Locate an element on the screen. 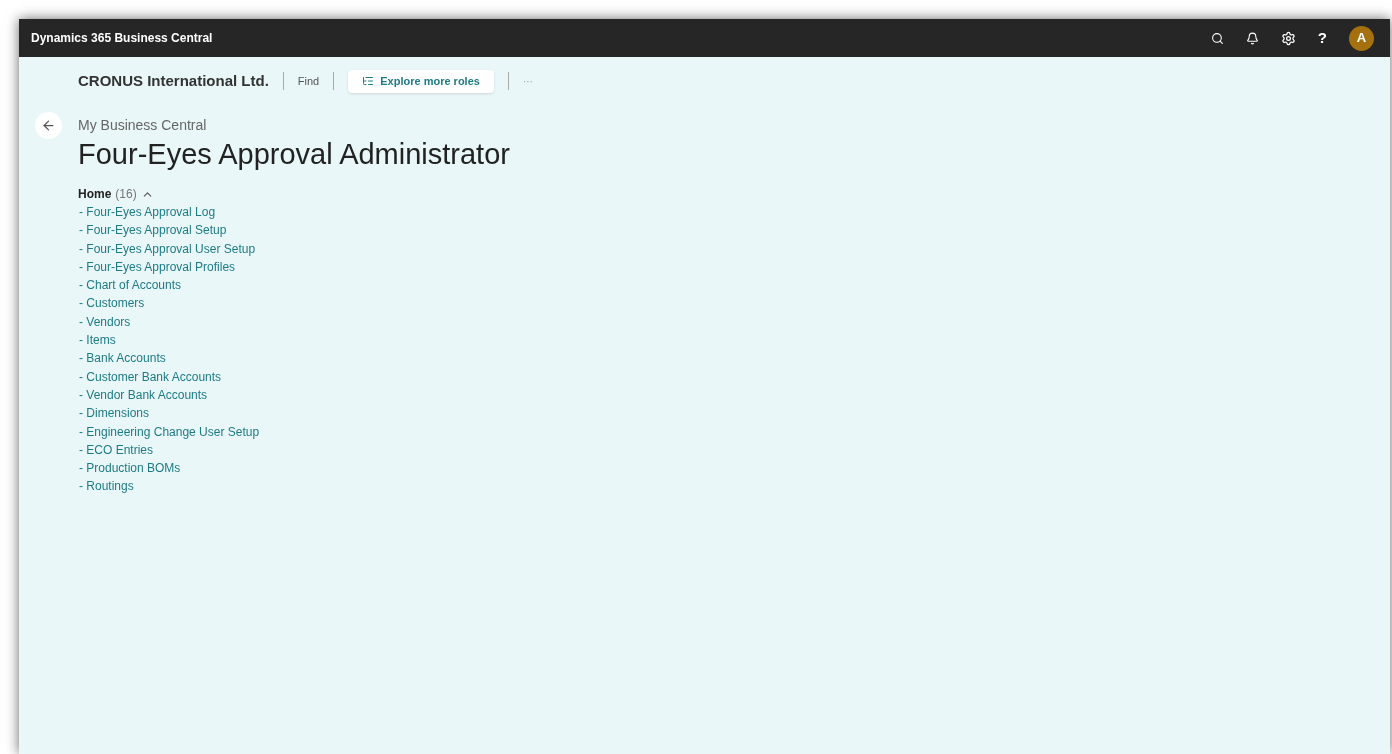  nav-link: - Production BOMs is located at coordinates (129, 468).